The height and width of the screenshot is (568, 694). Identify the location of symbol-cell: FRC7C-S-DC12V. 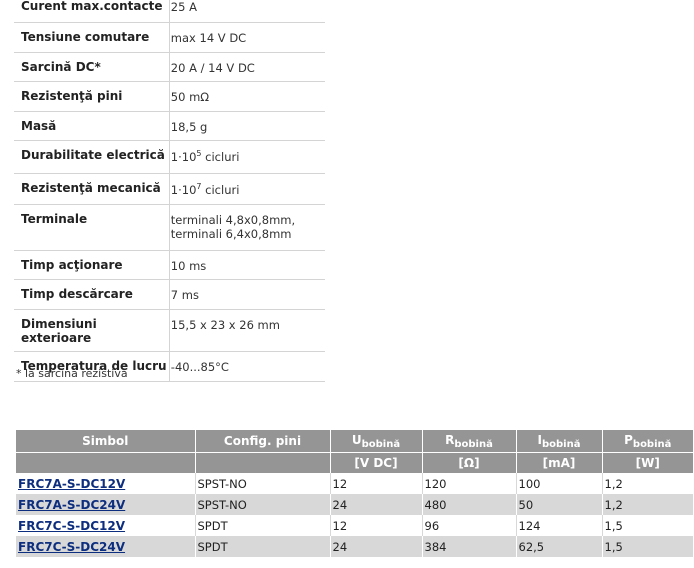
(105, 525).